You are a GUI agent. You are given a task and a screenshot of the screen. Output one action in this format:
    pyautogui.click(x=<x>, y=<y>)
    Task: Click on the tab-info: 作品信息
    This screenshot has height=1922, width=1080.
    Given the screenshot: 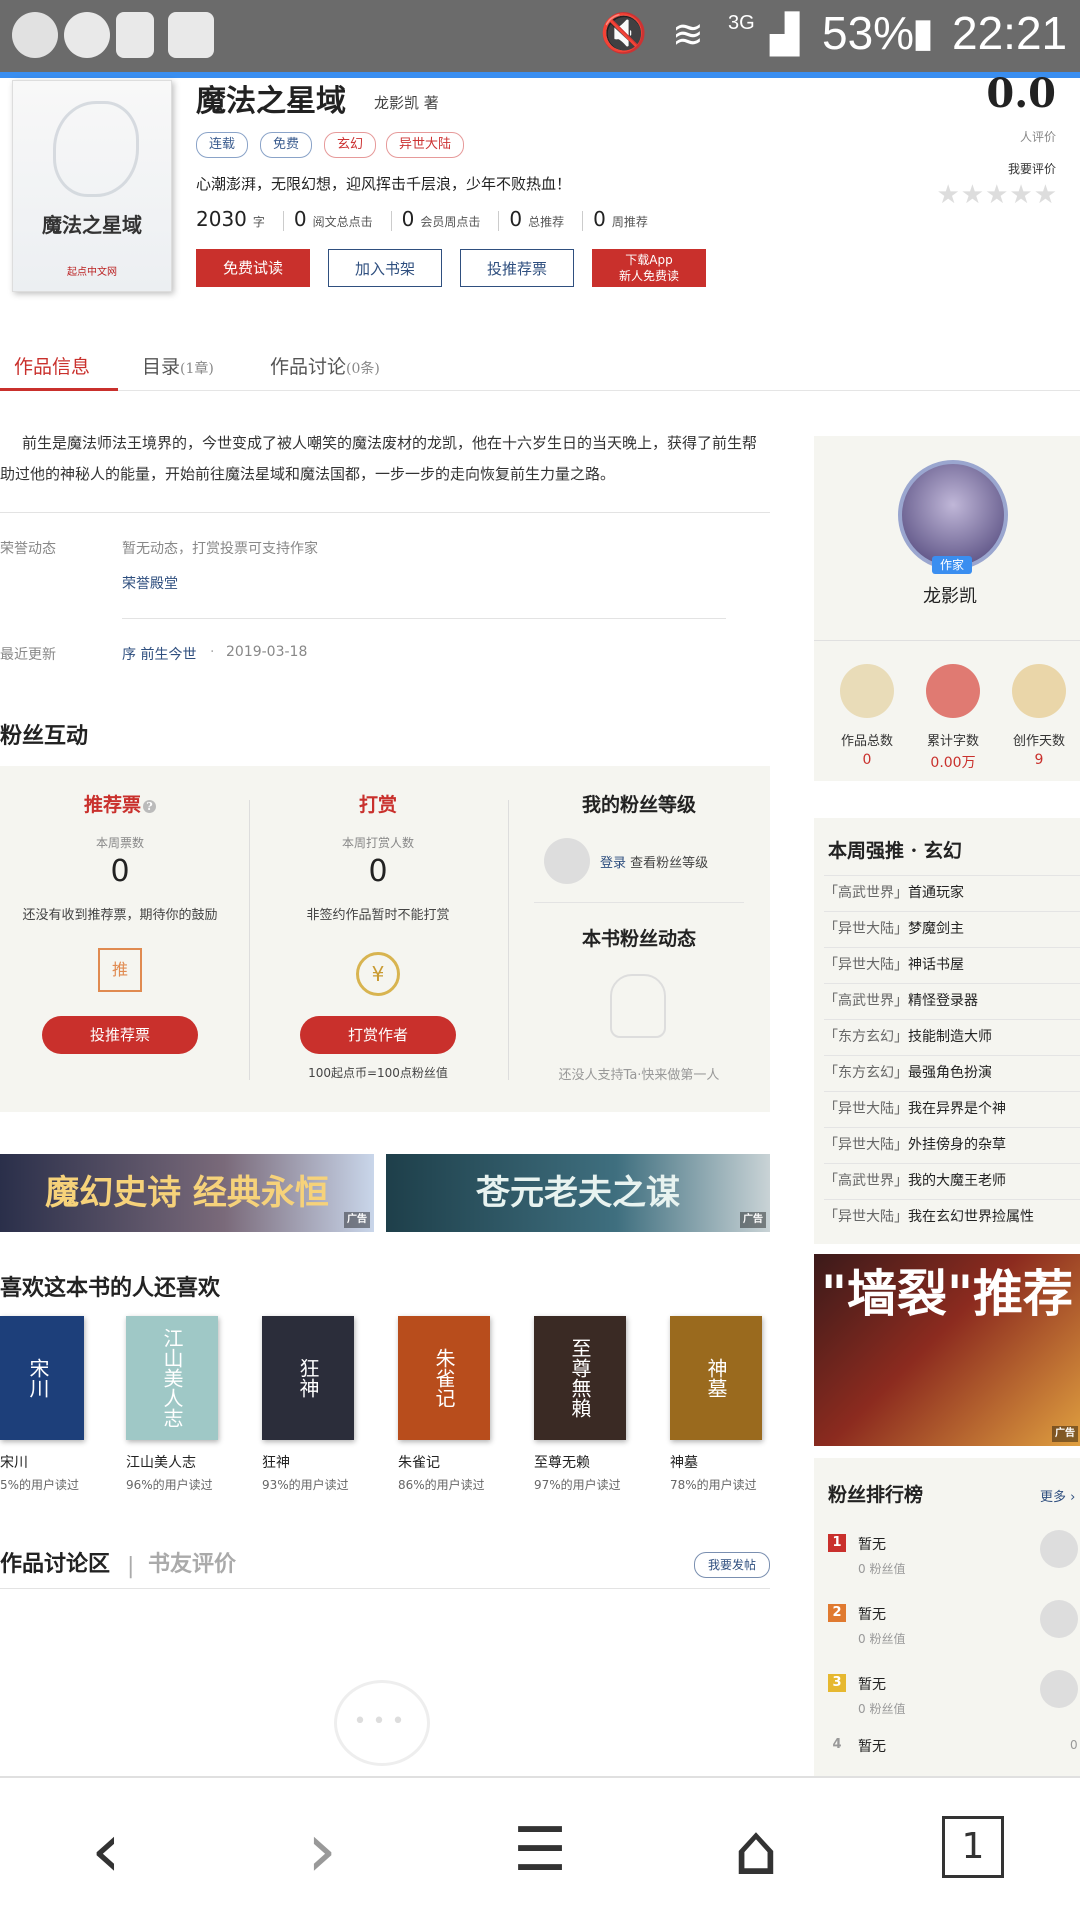 What is the action you would take?
    pyautogui.click(x=52, y=365)
    